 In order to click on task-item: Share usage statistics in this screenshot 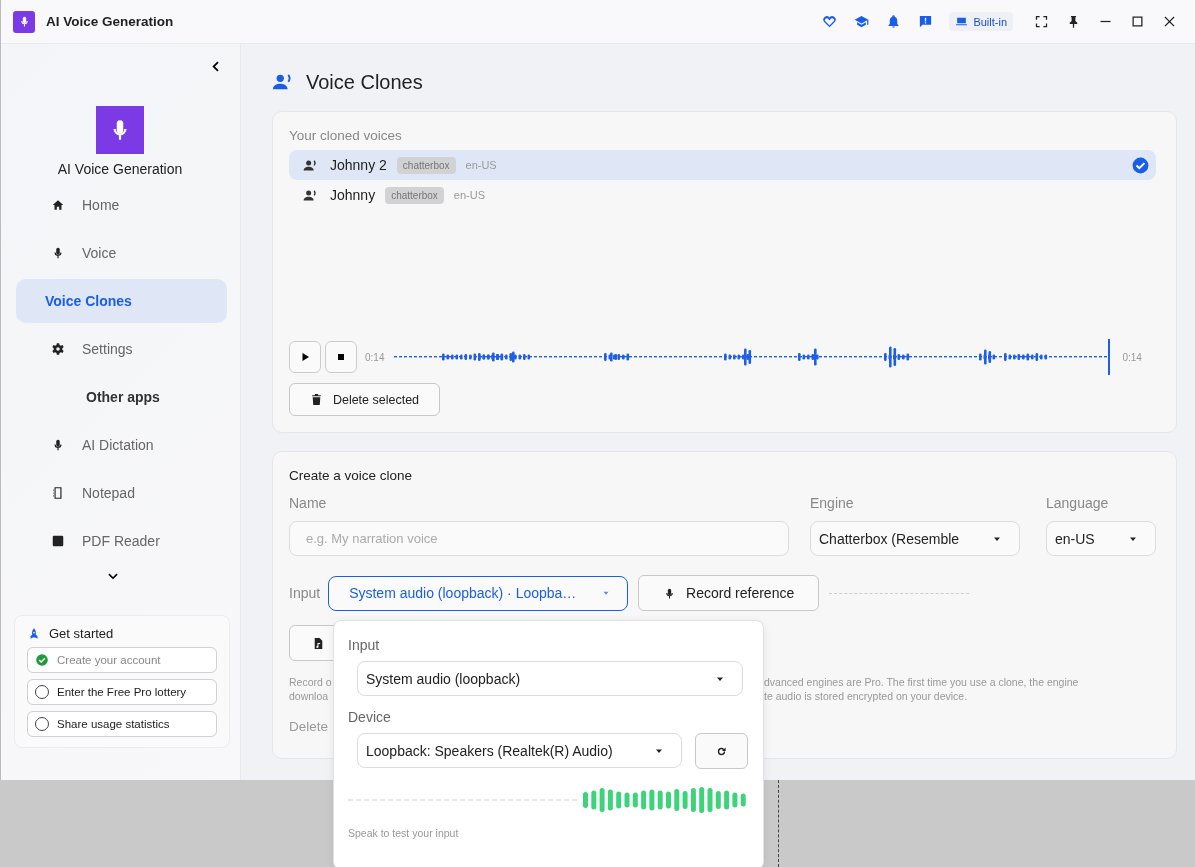, I will do `click(122, 724)`.